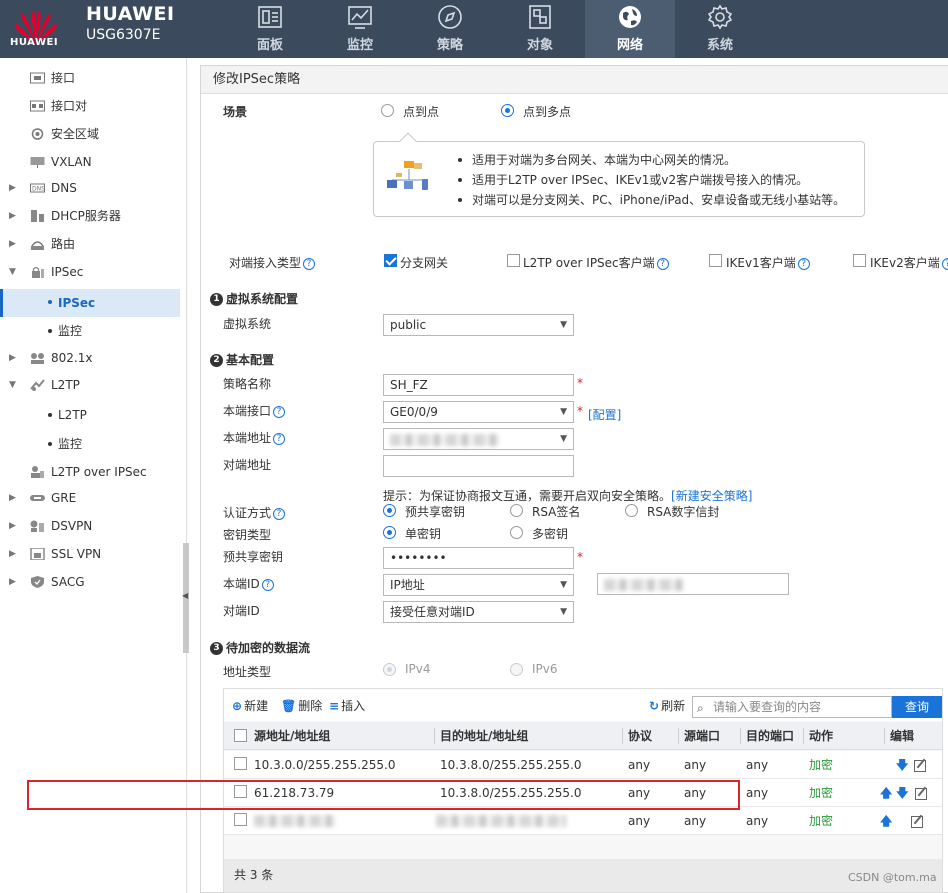 This screenshot has width=948, height=893. Describe the element at coordinates (90, 303) in the screenshot. I see `sidebar-item-ipsec-config: IPSec` at that location.